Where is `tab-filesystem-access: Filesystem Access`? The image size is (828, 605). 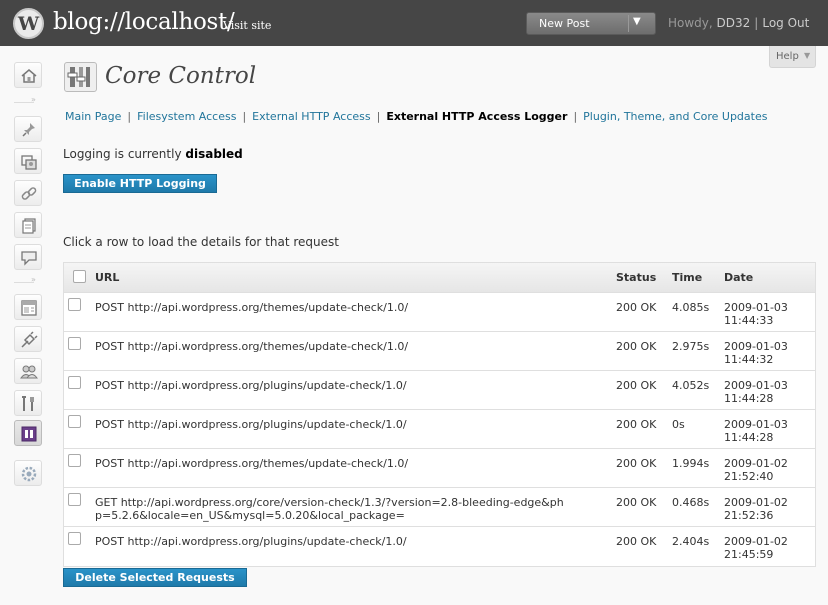 tab-filesystem-access: Filesystem Access is located at coordinates (186, 116).